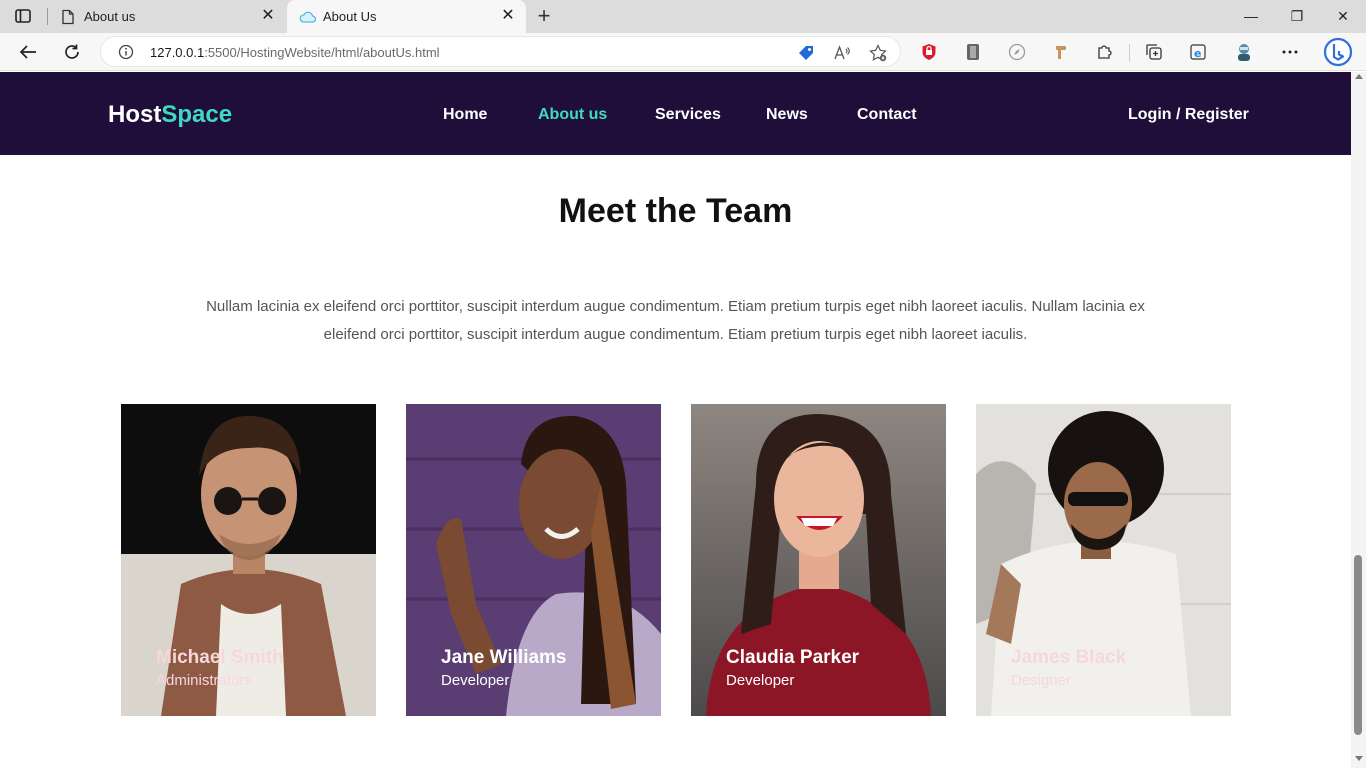 Image resolution: width=1366 pixels, height=768 pixels. I want to click on browser-tab-bar: About us ✕ About Us ✕ + — ❐ ✕, so click(683, 16).